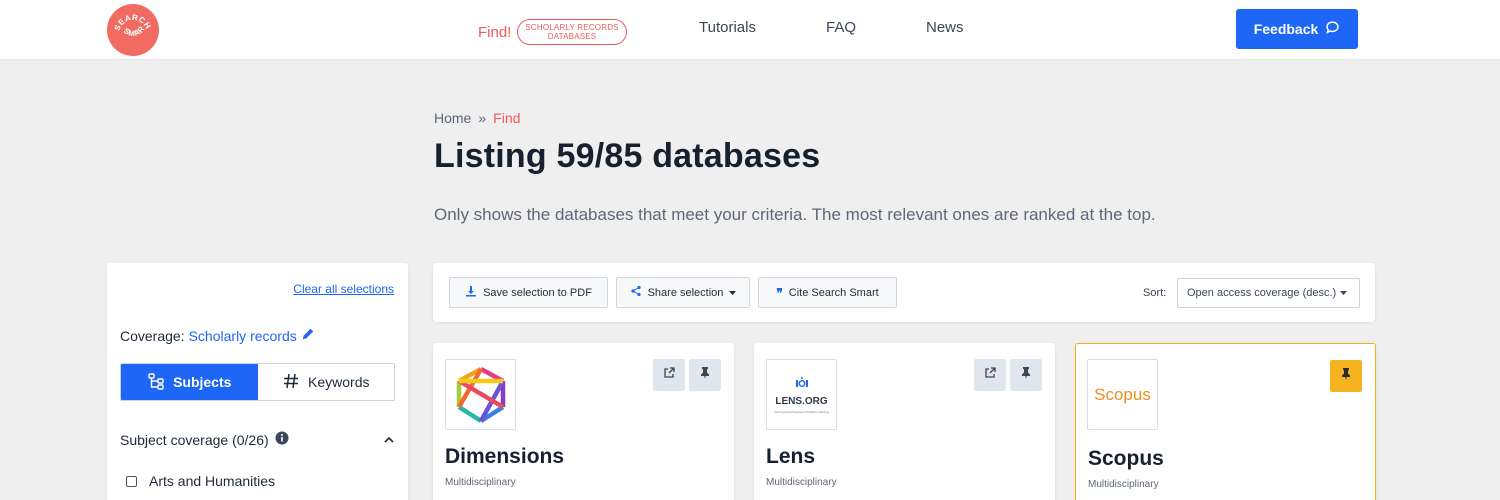  Describe the element at coordinates (1225, 421) in the screenshot. I see `database-card-pinned: Scopus Scopus Multidisciplinary` at that location.